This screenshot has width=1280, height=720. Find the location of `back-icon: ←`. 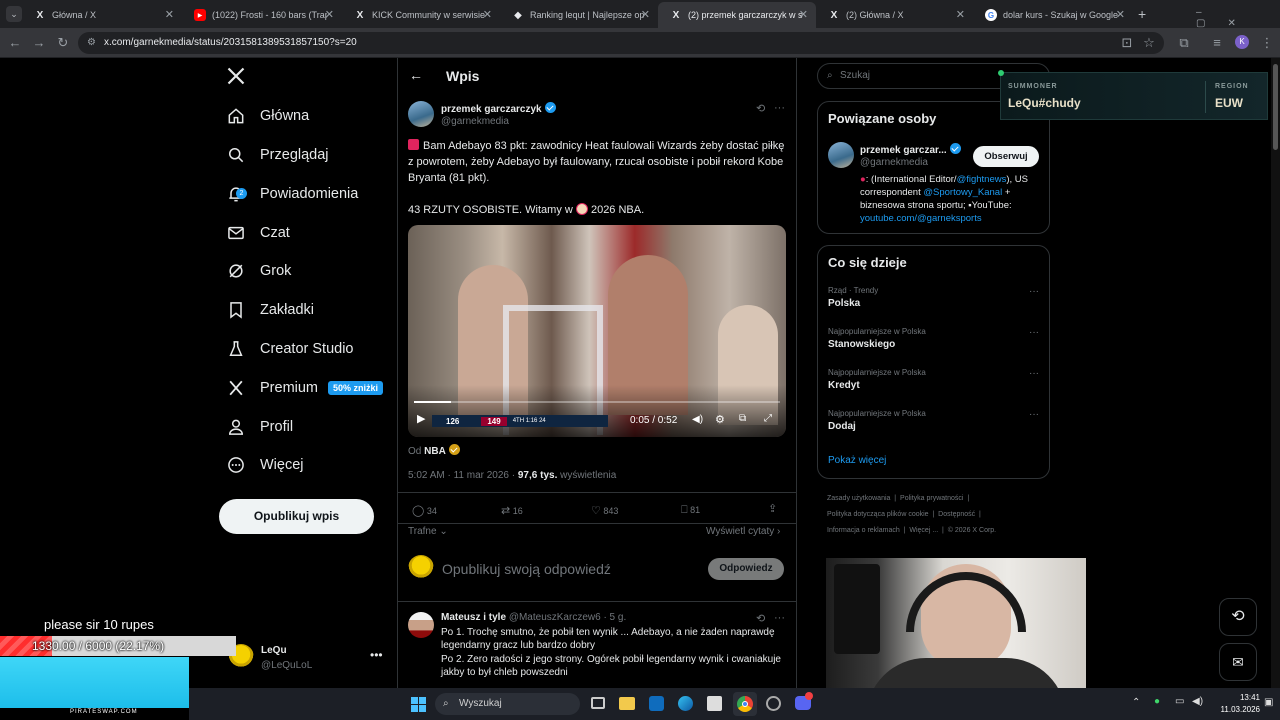

back-icon: ← is located at coordinates (15, 43).